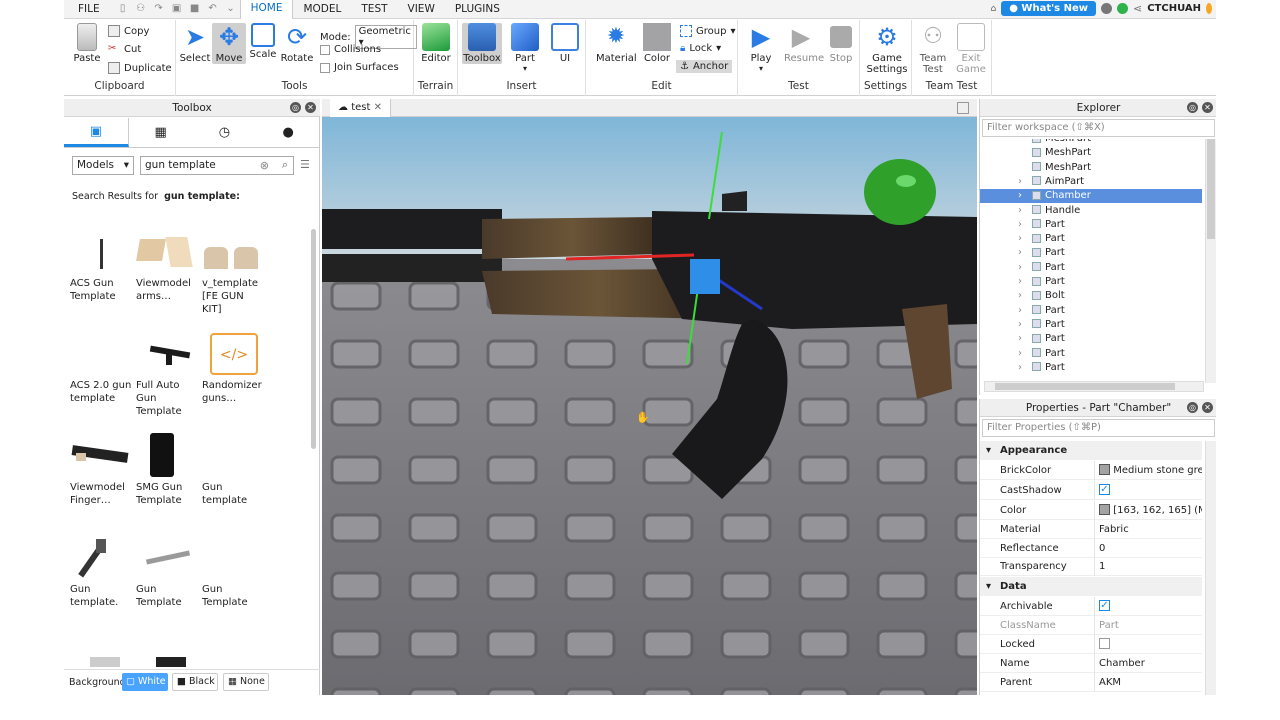 The height and width of the screenshot is (720, 1280). Describe the element at coordinates (1094, 386) in the screenshot. I see `explorer-hscrollbar` at that location.